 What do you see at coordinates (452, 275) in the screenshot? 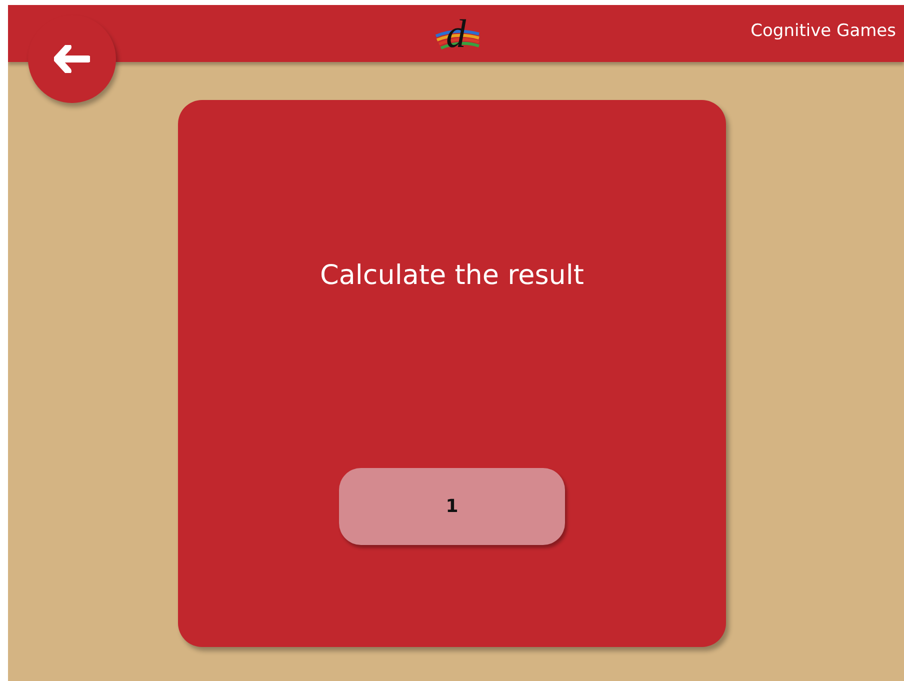
I see `prompt-text: Calculate the result` at bounding box center [452, 275].